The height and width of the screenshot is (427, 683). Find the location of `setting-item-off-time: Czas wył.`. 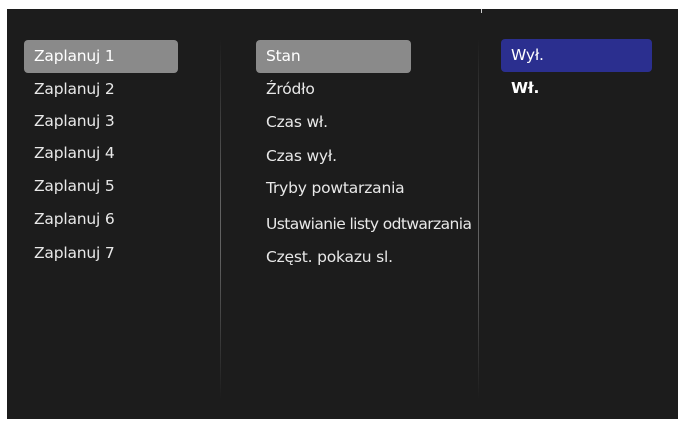

setting-item-off-time: Czas wył. is located at coordinates (333, 156).